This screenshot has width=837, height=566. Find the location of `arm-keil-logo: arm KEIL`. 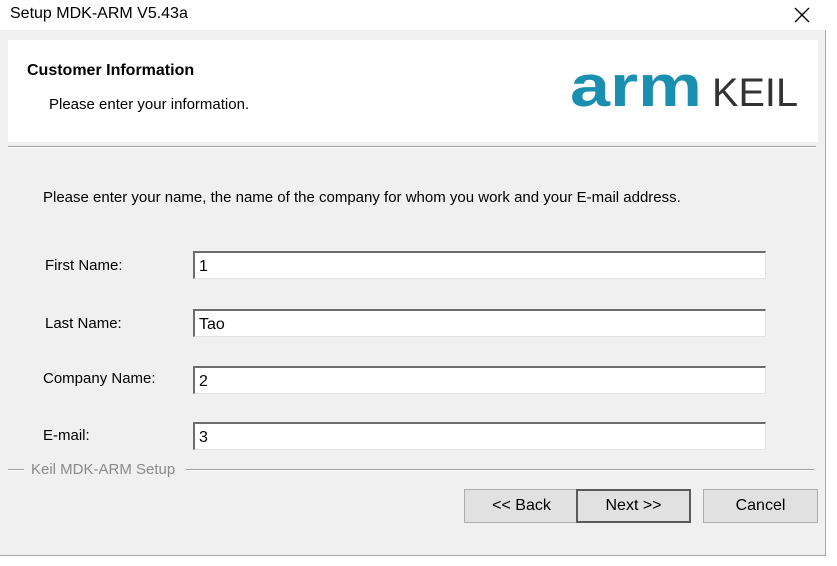

arm-keil-logo: arm KEIL is located at coordinates (684, 87).